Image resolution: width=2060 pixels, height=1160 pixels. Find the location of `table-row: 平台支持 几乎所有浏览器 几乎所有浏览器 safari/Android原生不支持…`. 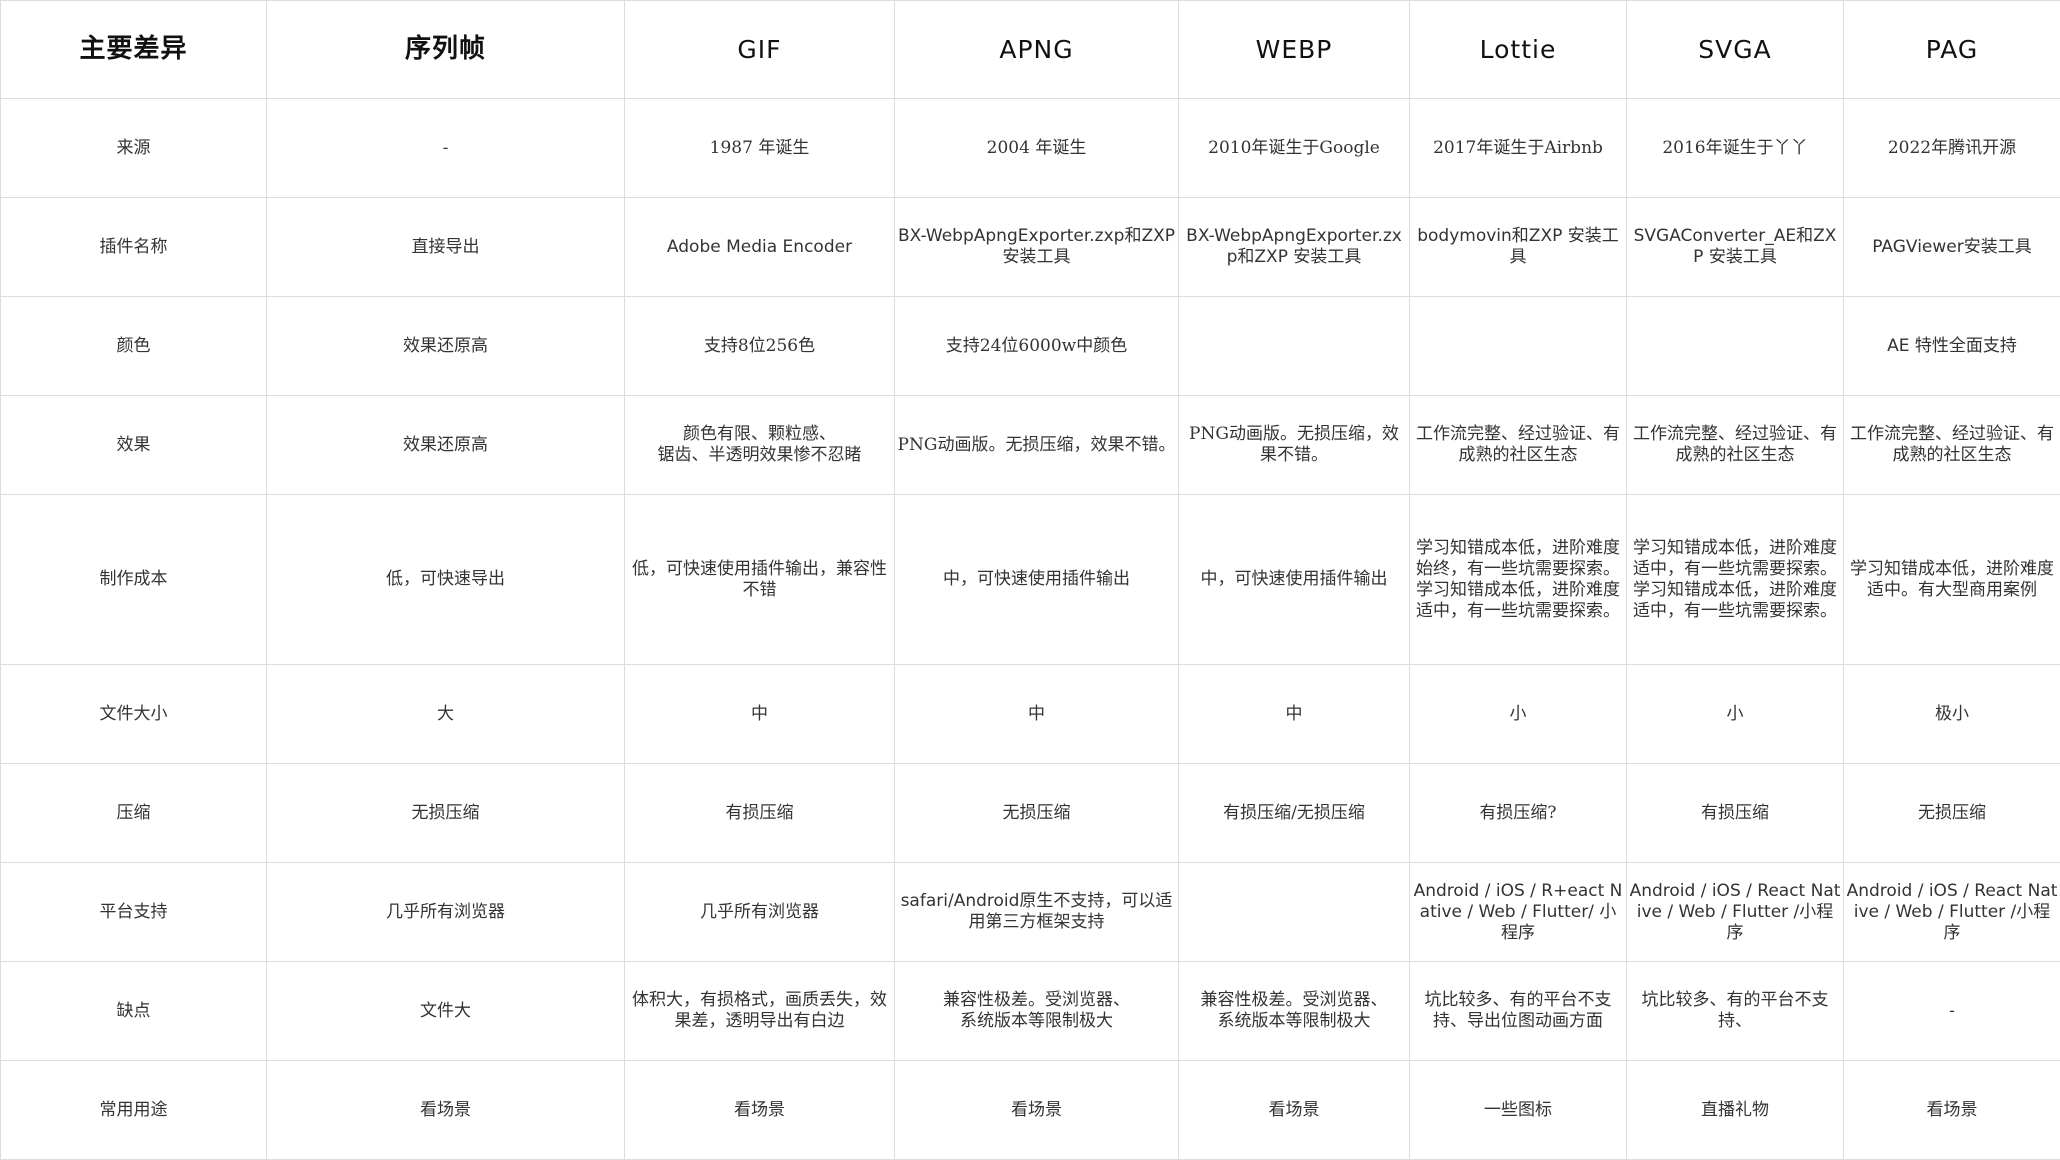

table-row: 平台支持 几乎所有浏览器 几乎所有浏览器 safari/Android原生不支持… is located at coordinates (1030, 912).